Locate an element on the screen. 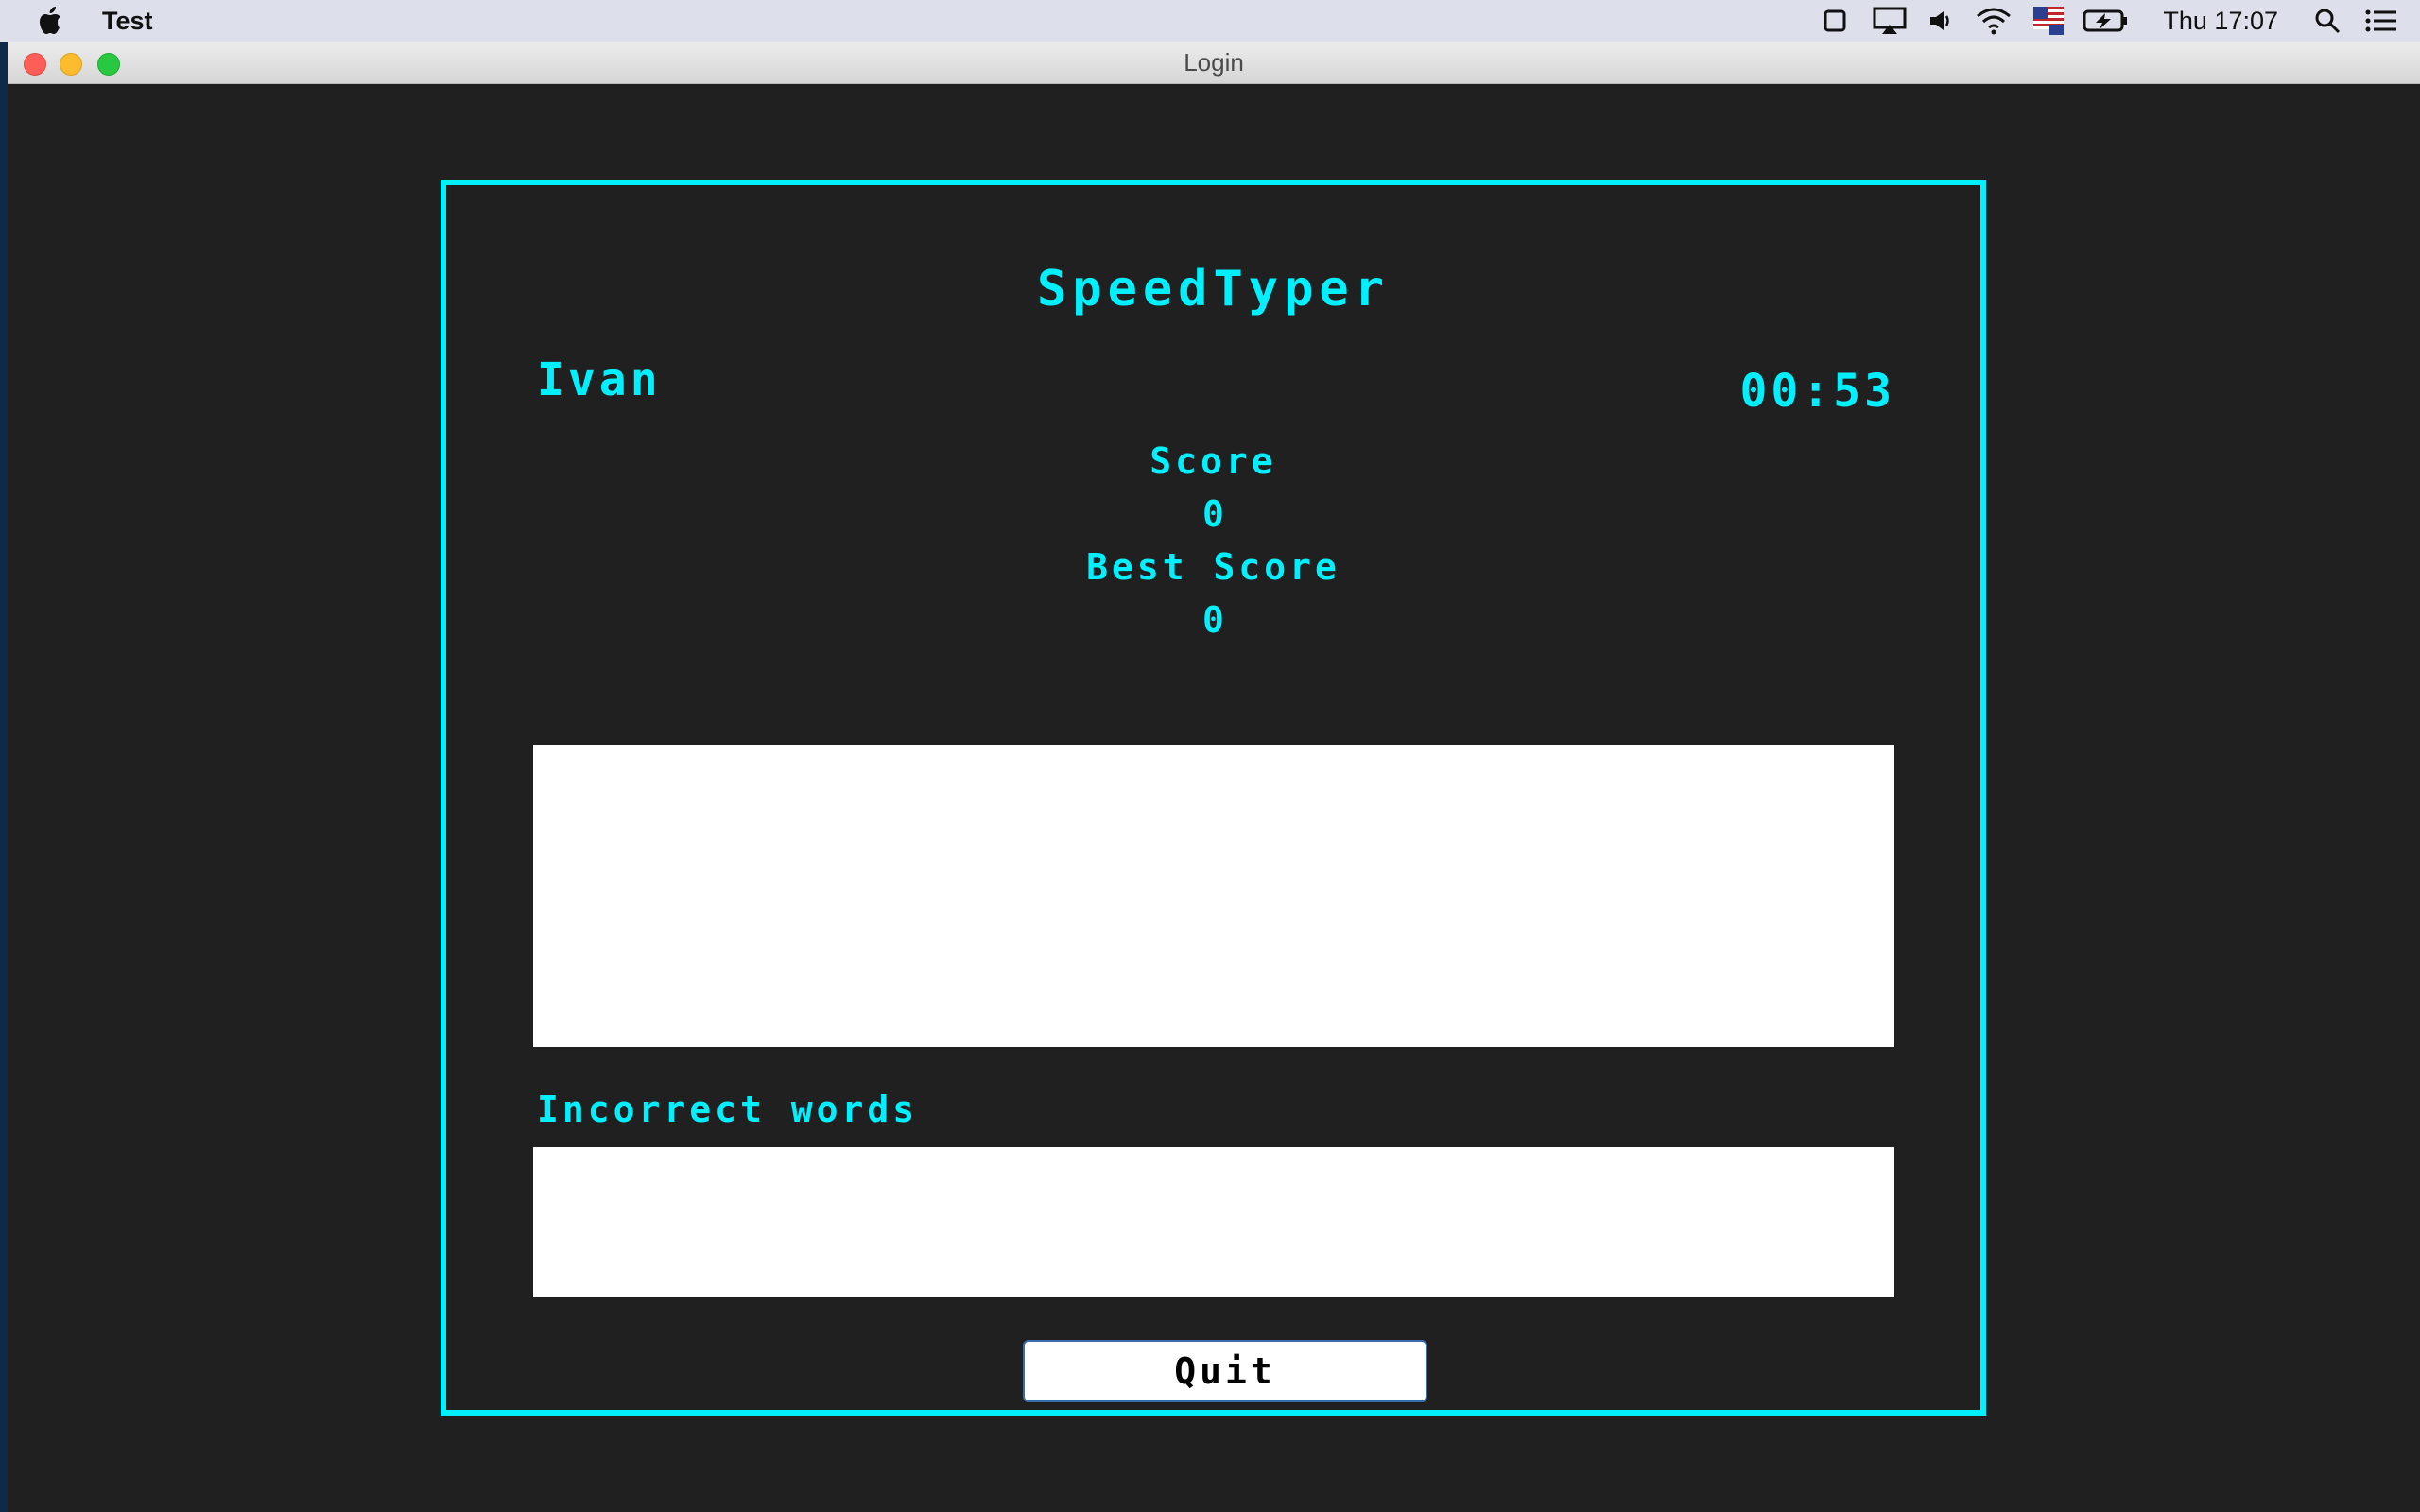 This screenshot has width=2420, height=1512. incorrect-words-box is located at coordinates (1213, 1222).